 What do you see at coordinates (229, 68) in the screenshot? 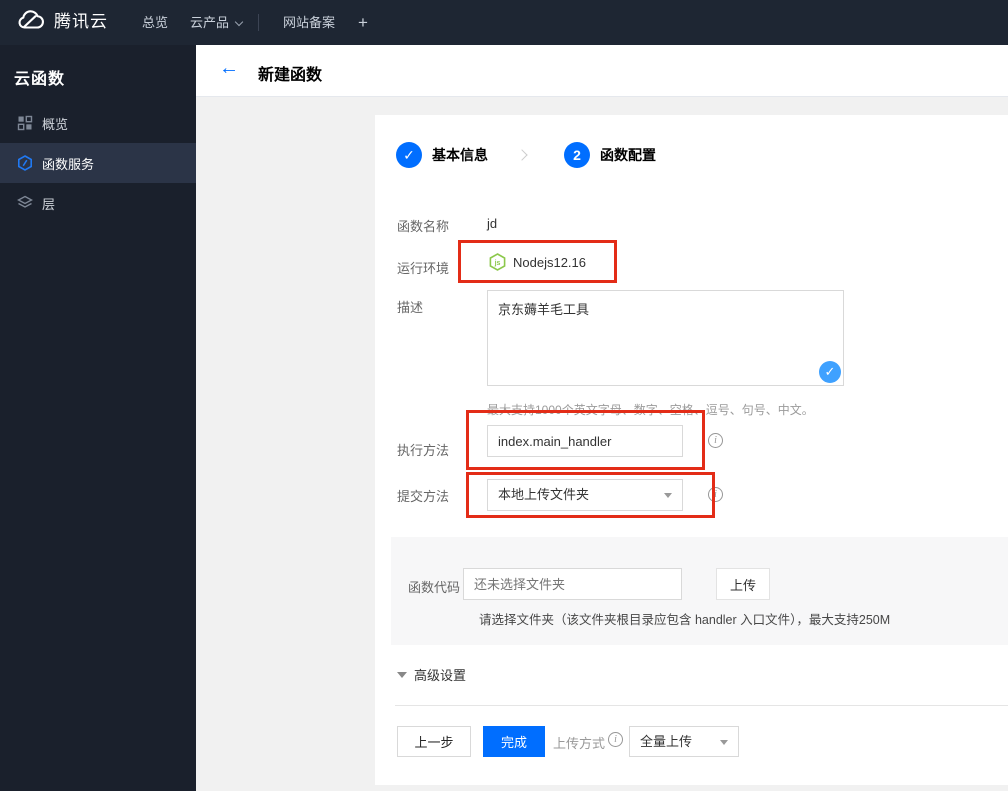
I see `back-arrow-icon: ←` at bounding box center [229, 68].